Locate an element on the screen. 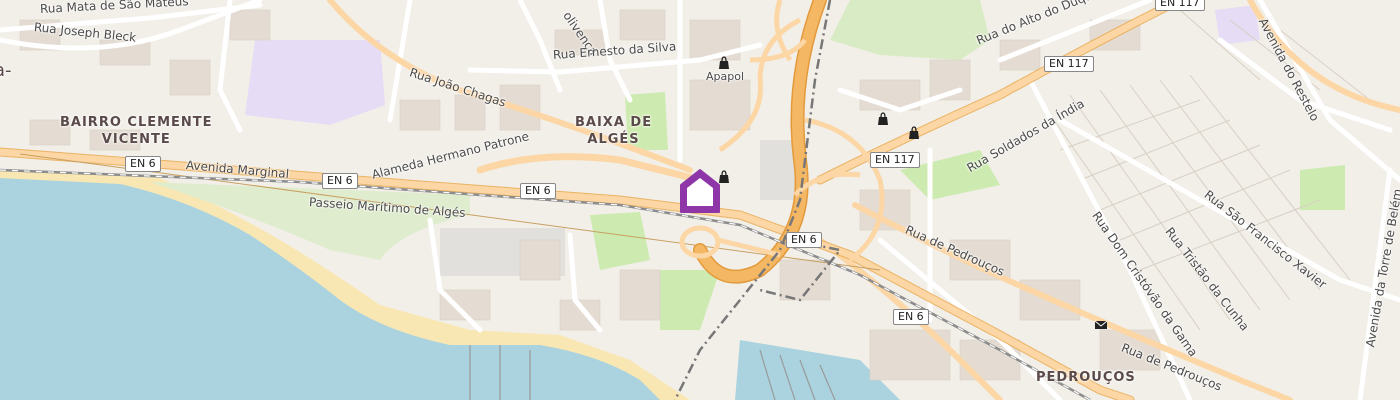 The image size is (1400, 400). area-label-bairro-clemente-vicente: BAIRRO CLEMENTE VICENTE is located at coordinates (136, 131).